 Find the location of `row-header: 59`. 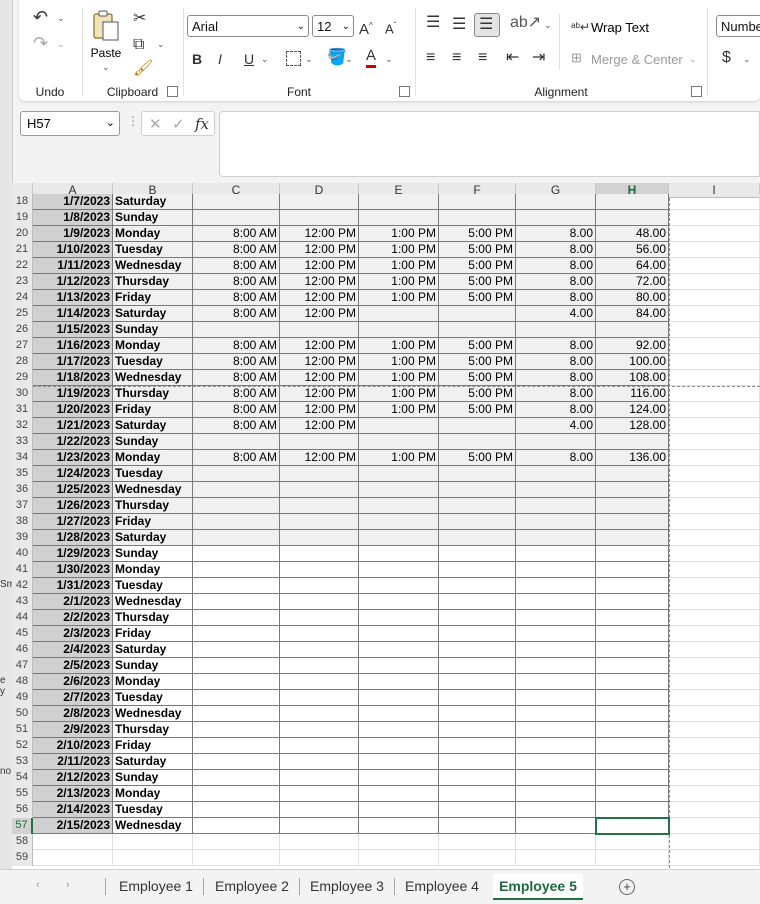

row-header: 59 is located at coordinates (22, 858).